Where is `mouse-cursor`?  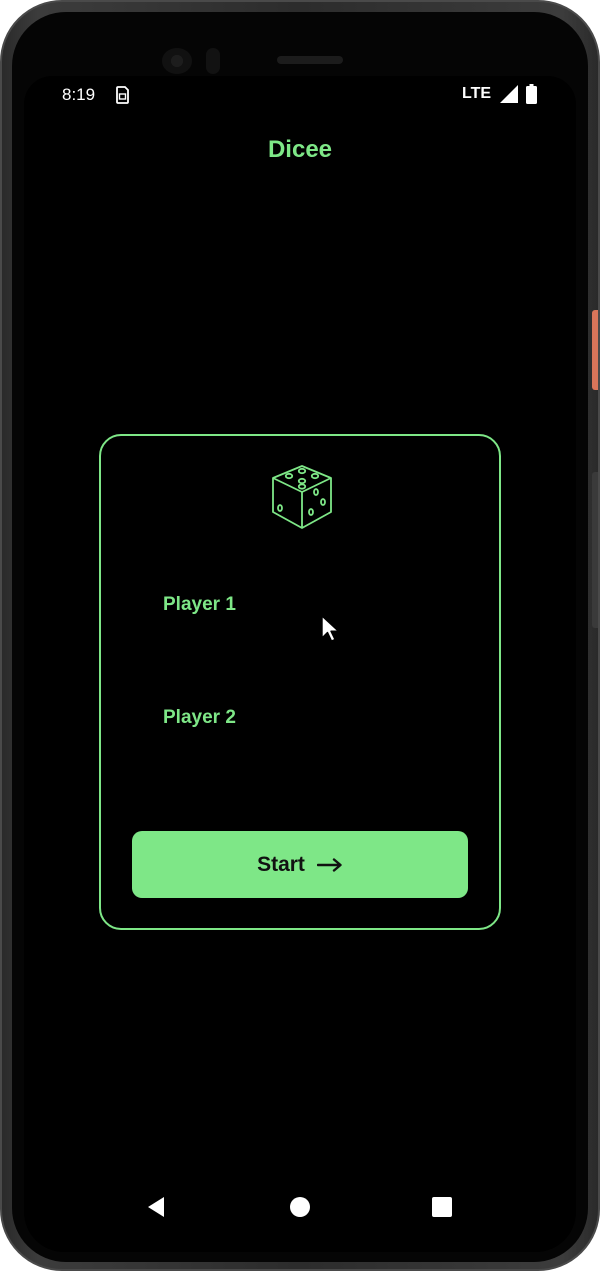 mouse-cursor is located at coordinates (330, 628).